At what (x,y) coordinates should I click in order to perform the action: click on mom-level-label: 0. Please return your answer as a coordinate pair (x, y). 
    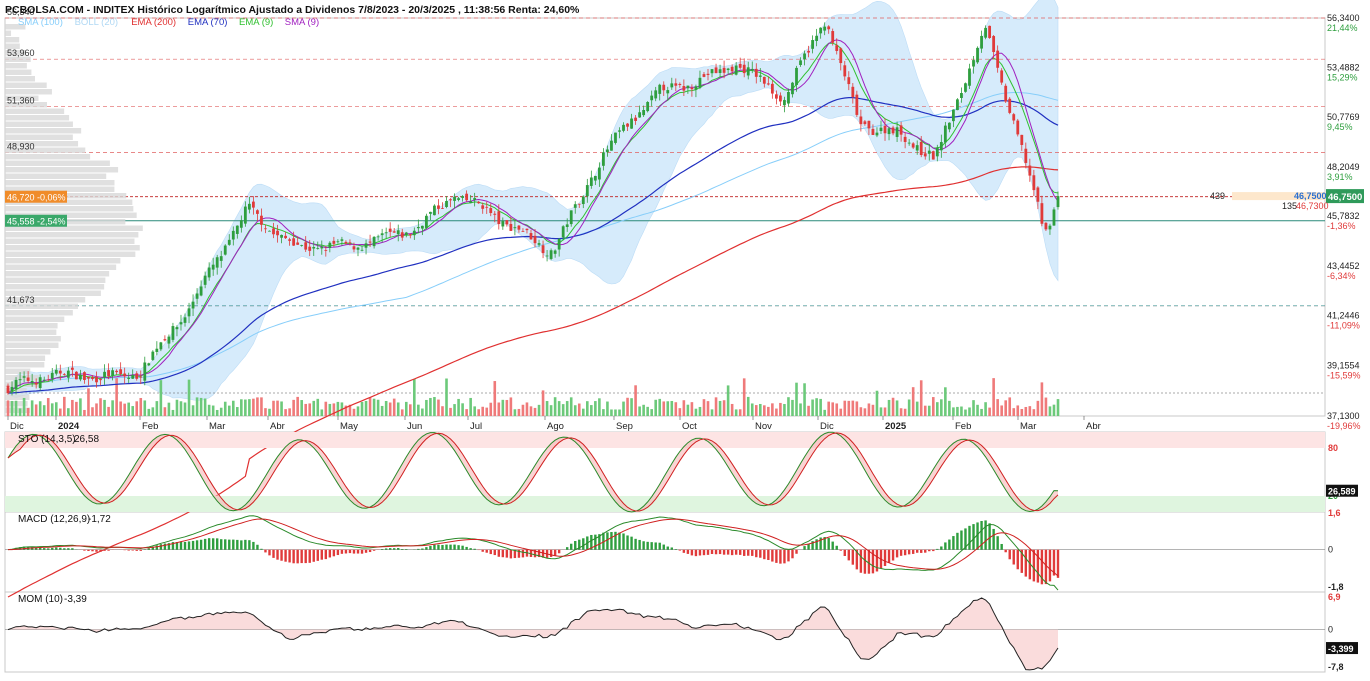
    Looking at the image, I should click on (1330, 630).